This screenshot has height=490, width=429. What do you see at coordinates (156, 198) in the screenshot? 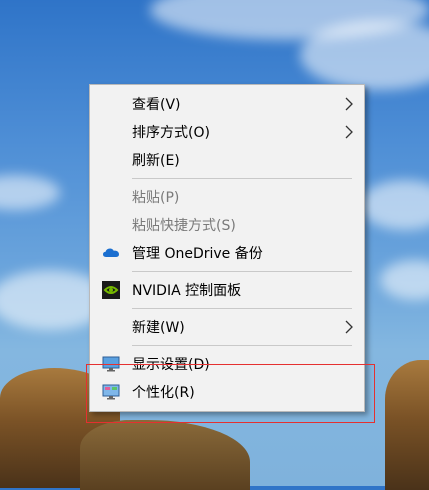
I see `menu-item-label: 粘贴(P)` at bounding box center [156, 198].